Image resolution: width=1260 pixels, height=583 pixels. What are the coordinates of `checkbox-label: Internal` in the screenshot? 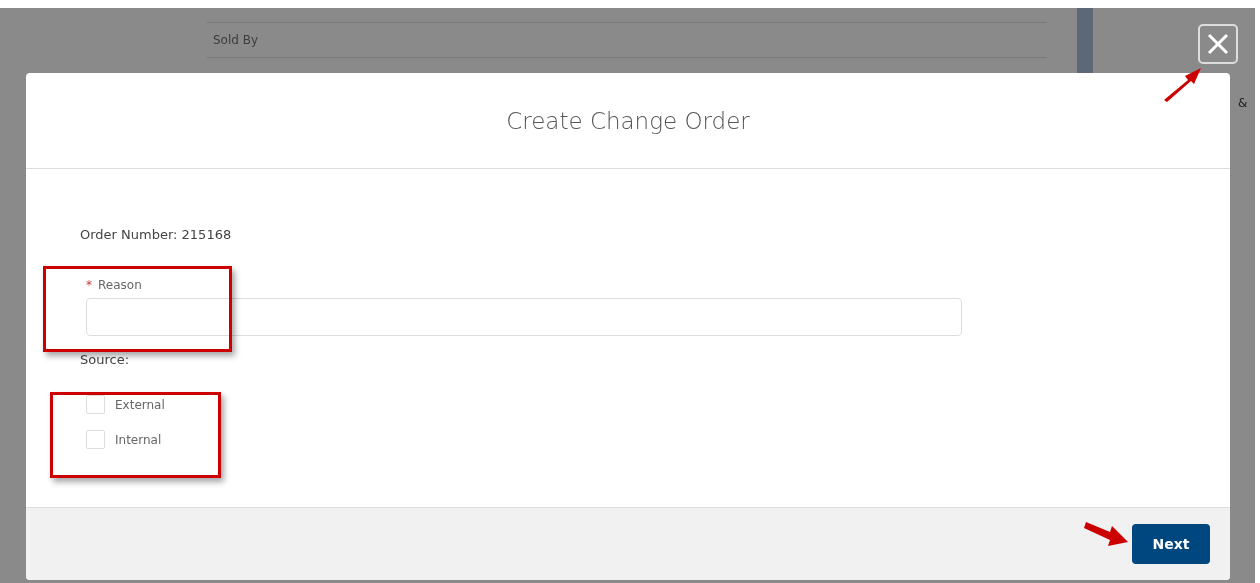 It's located at (138, 439).